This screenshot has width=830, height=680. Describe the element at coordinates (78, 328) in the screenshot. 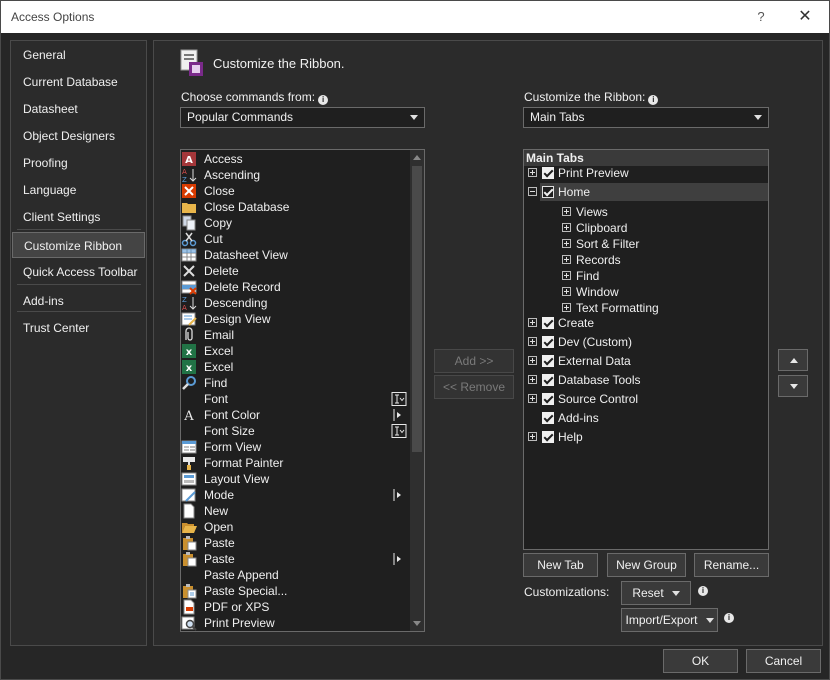

I see `nav-item-trust-center: Trust Center` at that location.